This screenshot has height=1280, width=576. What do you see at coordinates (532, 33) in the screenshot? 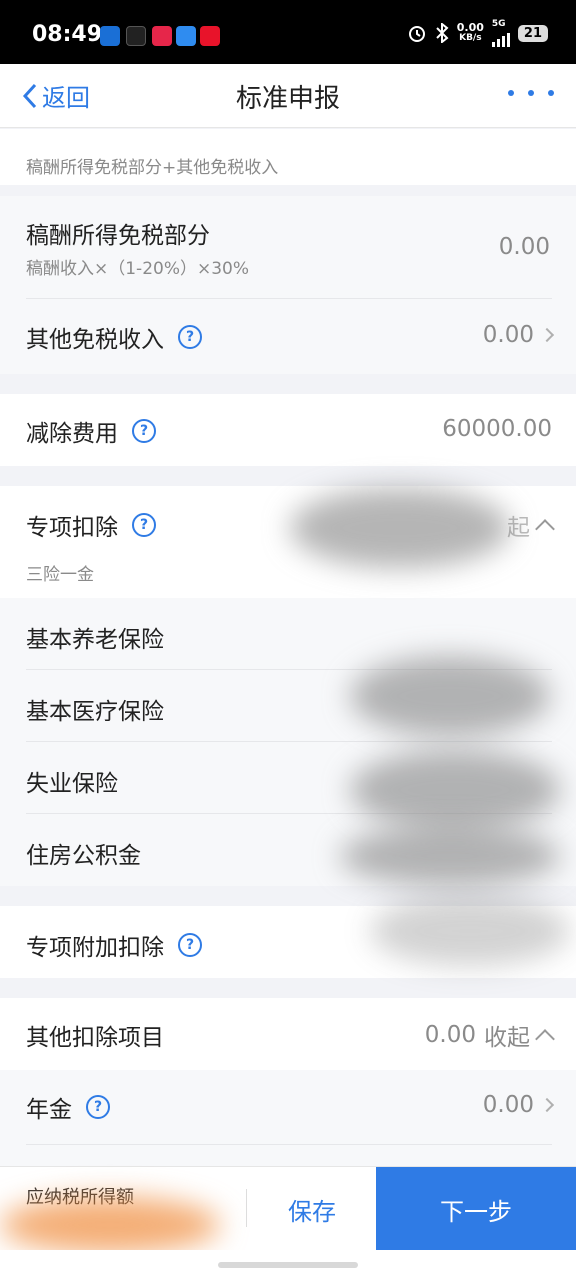
I see `battery-indicator: 21` at bounding box center [532, 33].